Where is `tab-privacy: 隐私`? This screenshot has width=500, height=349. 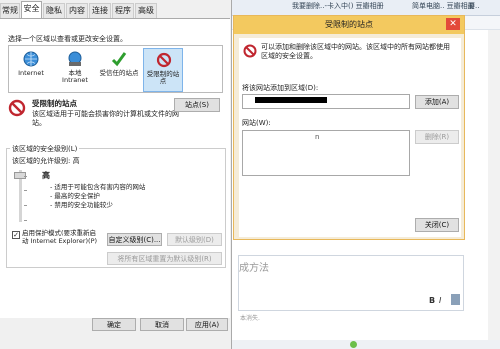
tab-privacy: 隐私 is located at coordinates (54, 10).